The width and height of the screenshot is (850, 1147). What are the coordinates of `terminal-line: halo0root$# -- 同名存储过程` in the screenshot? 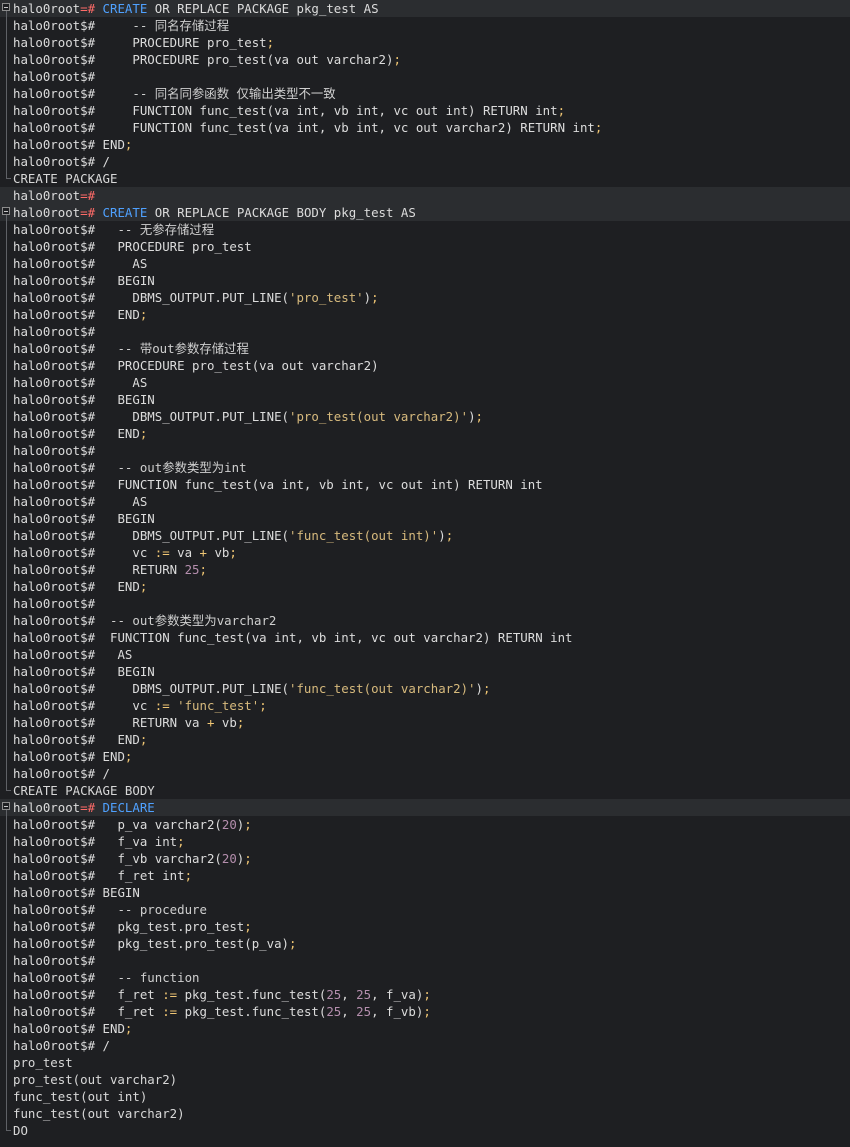 It's located at (425, 25).